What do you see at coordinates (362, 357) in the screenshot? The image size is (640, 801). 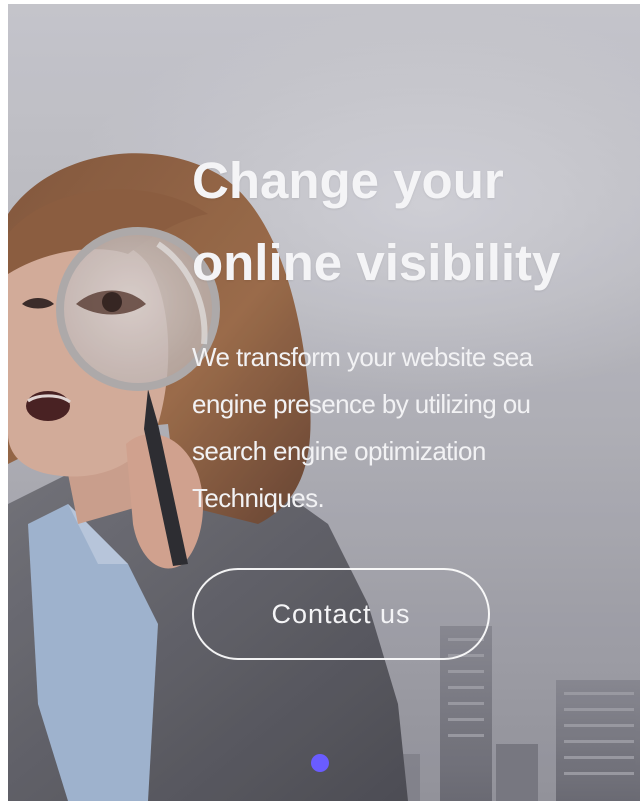 I see `hero-description-line-1: We transform your website sea` at bounding box center [362, 357].